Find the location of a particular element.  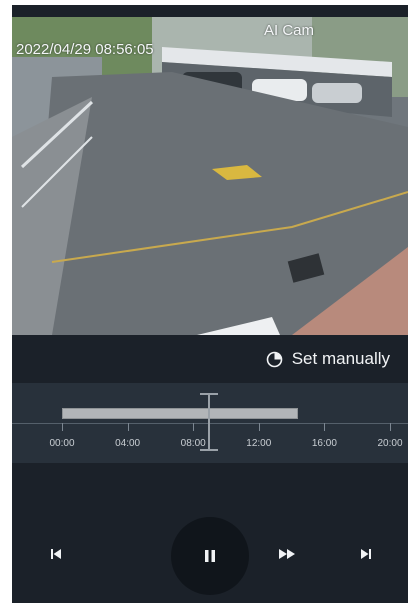

set-manually-button: Set manually is located at coordinates (328, 359).